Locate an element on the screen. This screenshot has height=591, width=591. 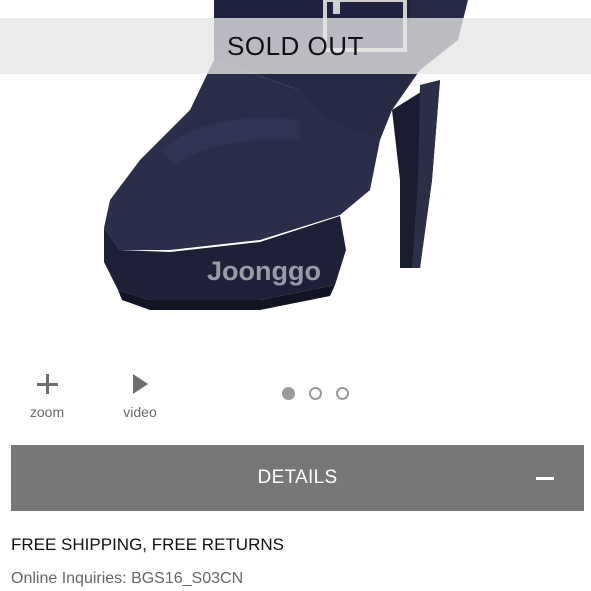
zoom-label: zoom is located at coordinates (47, 412).